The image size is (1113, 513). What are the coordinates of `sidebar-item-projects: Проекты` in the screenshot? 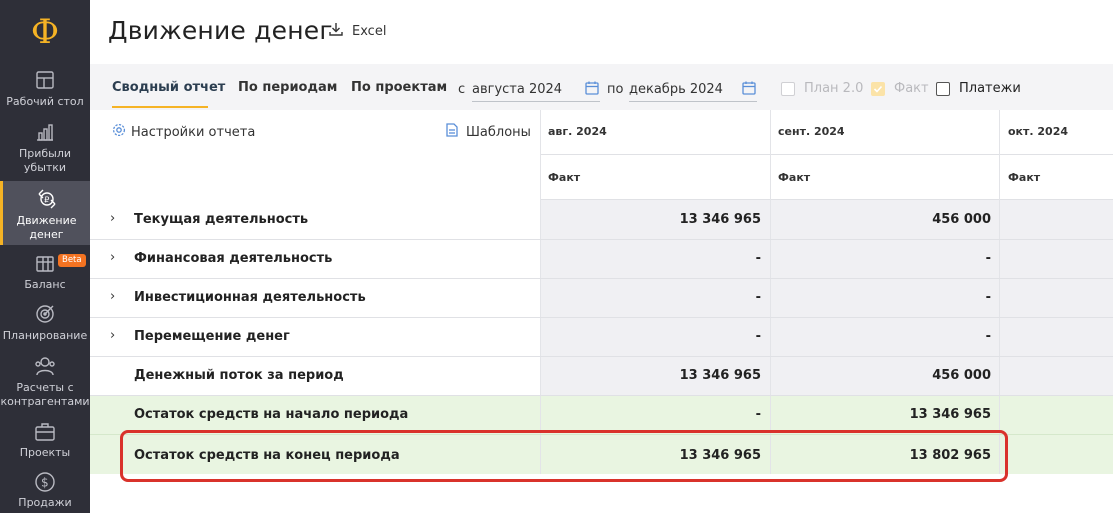 It's located at (45, 440).